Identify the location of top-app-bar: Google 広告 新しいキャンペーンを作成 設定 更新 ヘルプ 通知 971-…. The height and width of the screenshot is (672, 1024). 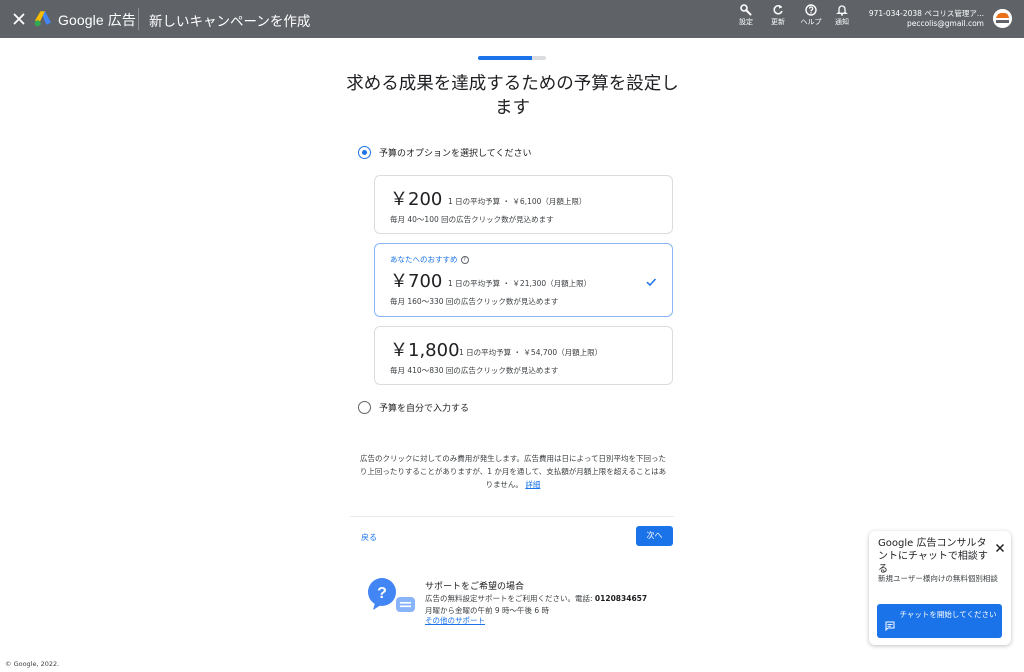
(512, 19).